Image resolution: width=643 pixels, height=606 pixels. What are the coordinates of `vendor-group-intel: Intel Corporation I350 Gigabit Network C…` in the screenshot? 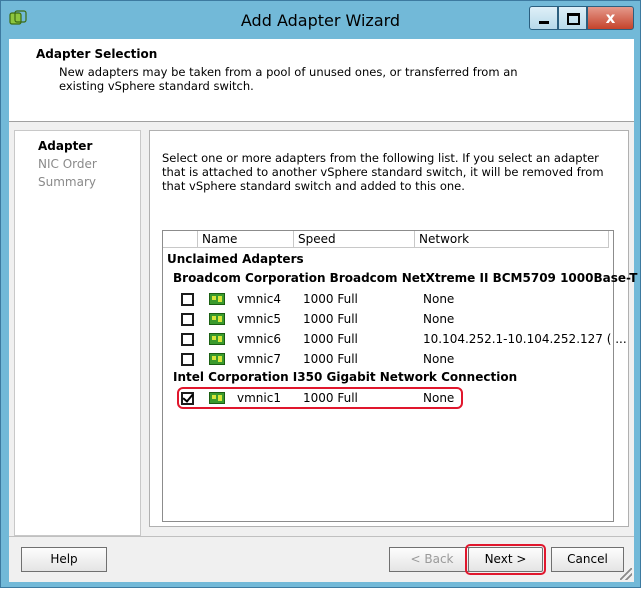 It's located at (345, 377).